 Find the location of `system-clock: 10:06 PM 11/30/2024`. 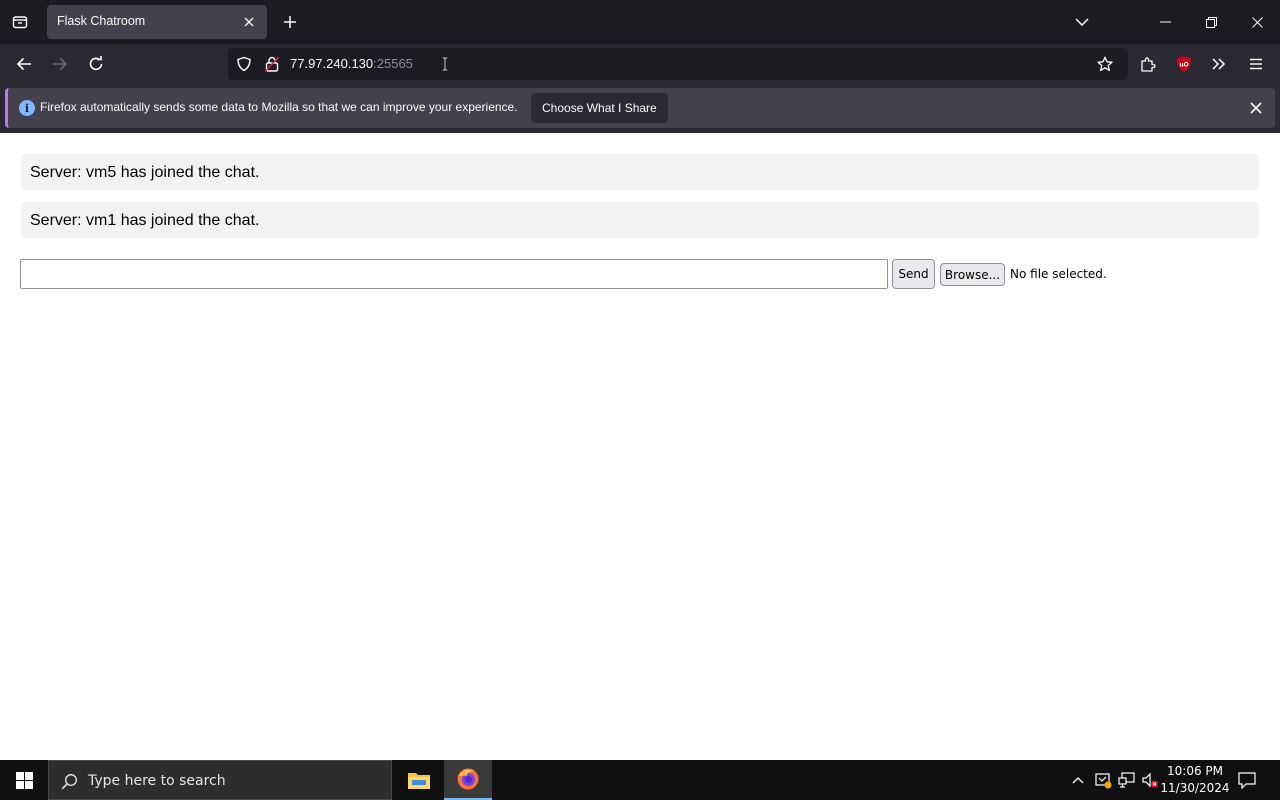

system-clock: 10:06 PM 11/30/2024 is located at coordinates (1195, 780).